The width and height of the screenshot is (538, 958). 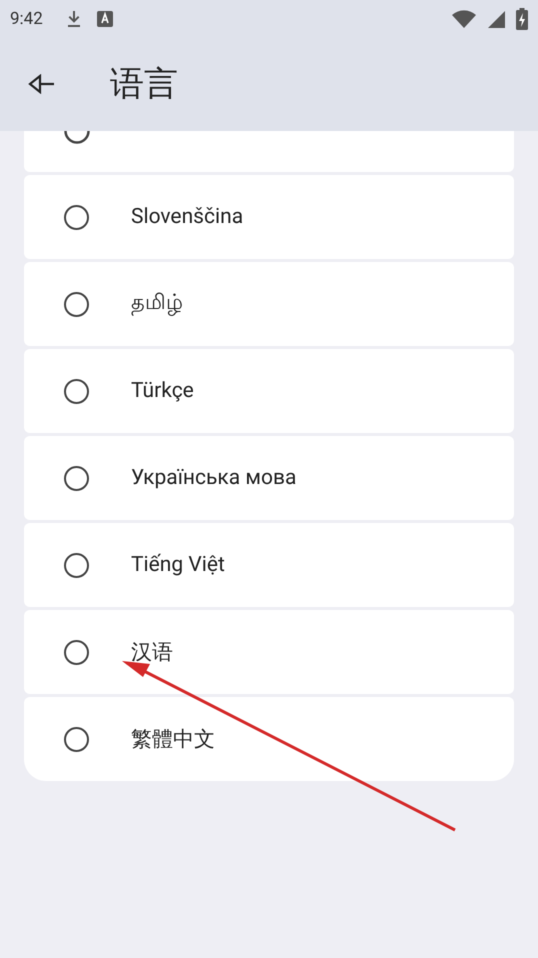 I want to click on language-option: தமிழ், so click(x=269, y=304).